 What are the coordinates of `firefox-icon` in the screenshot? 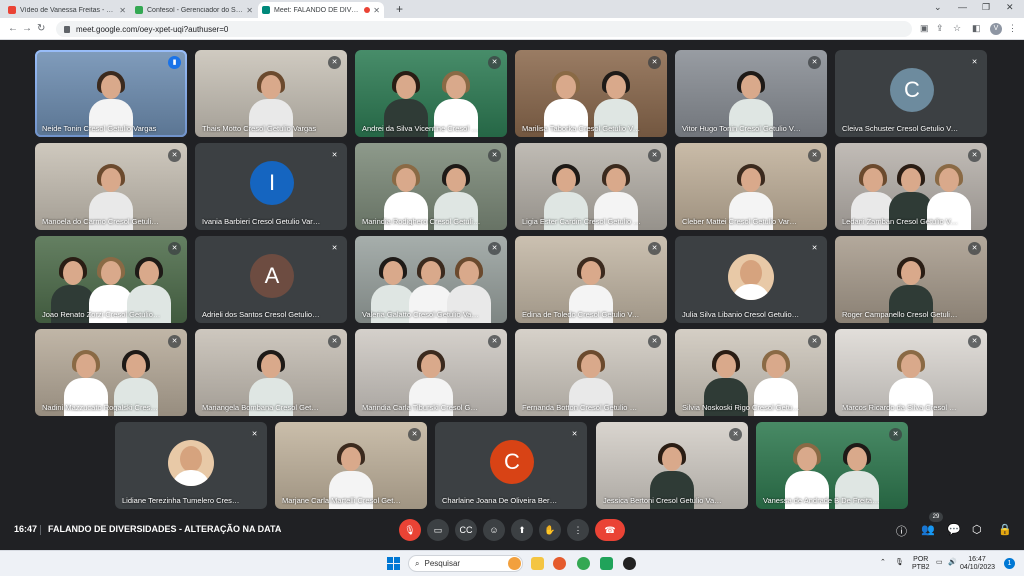 It's located at (559, 563).